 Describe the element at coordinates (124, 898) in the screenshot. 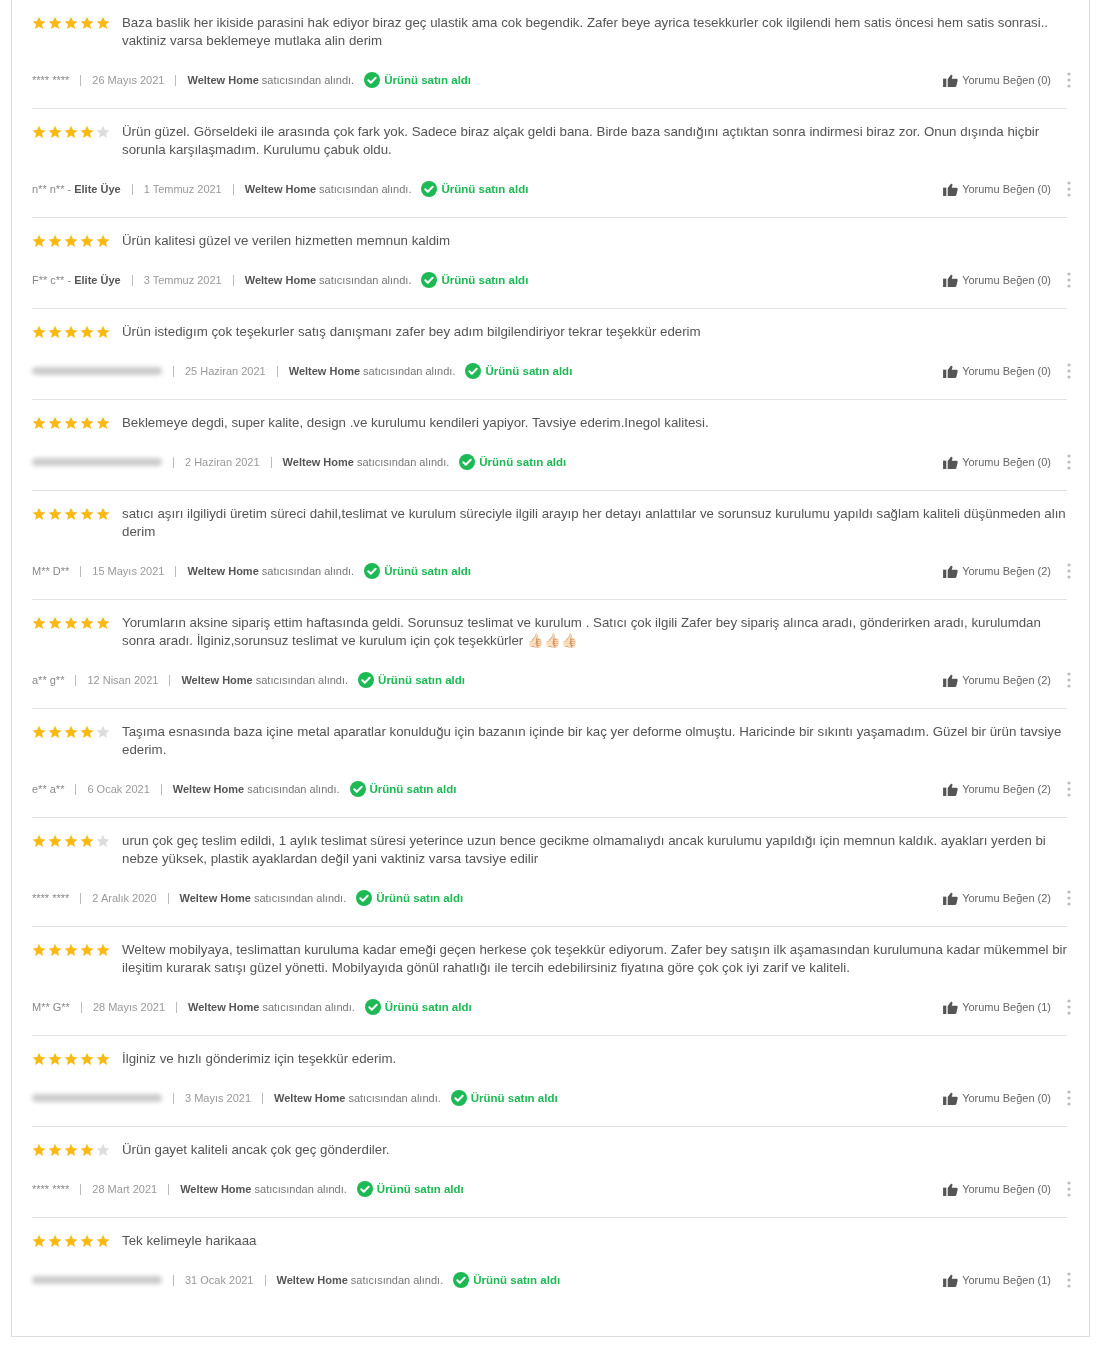

I see `review-date: 2 Aralık 2020` at that location.